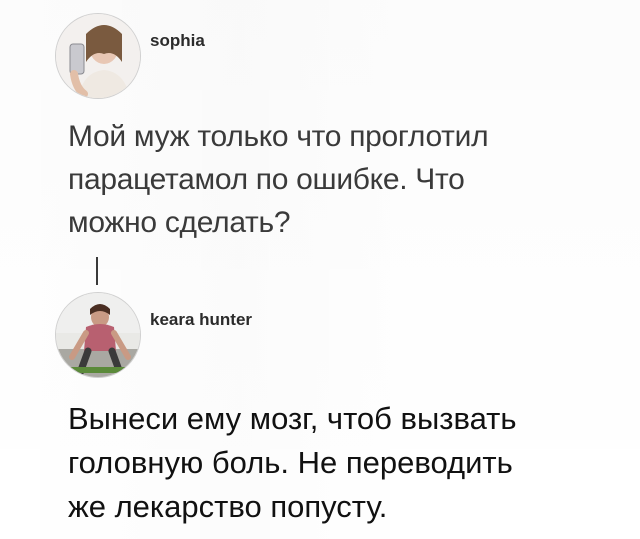  Describe the element at coordinates (201, 320) in the screenshot. I see `author-name: keara hunter` at that location.